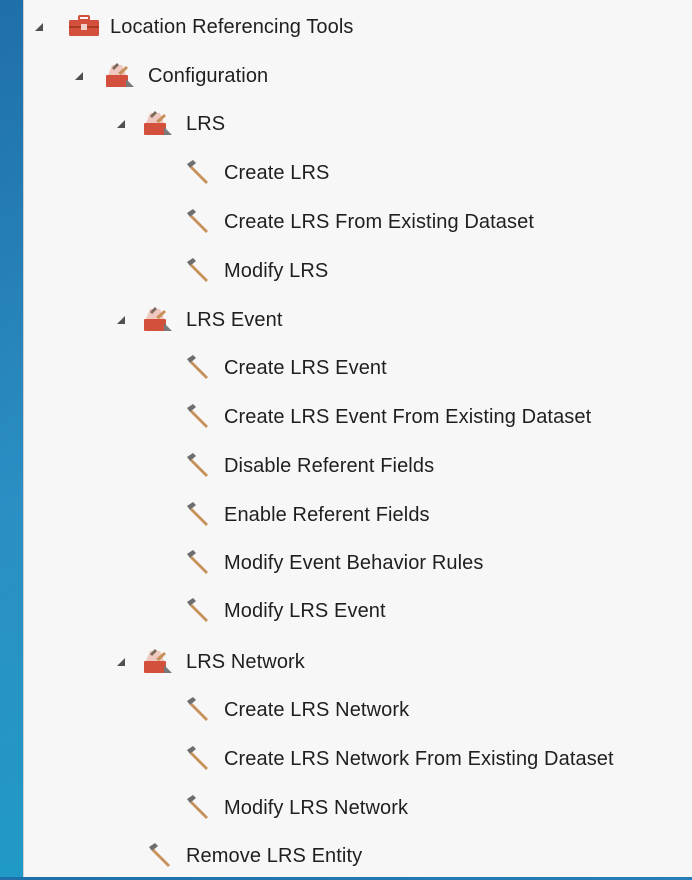  Describe the element at coordinates (316, 808) in the screenshot. I see `tool-label: Modify LRS Network` at that location.